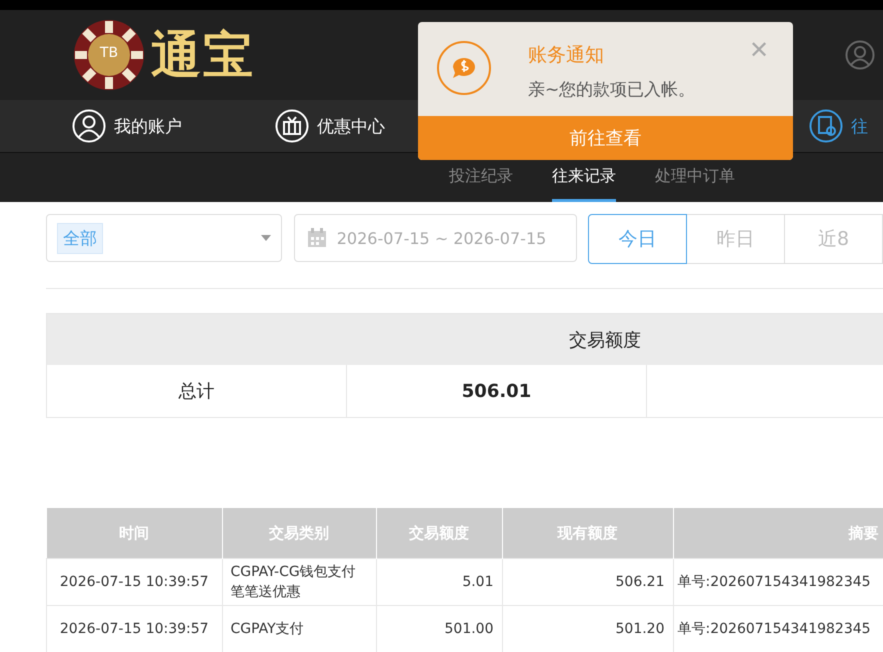  I want to click on nav-item: 我的账户, so click(173, 126).